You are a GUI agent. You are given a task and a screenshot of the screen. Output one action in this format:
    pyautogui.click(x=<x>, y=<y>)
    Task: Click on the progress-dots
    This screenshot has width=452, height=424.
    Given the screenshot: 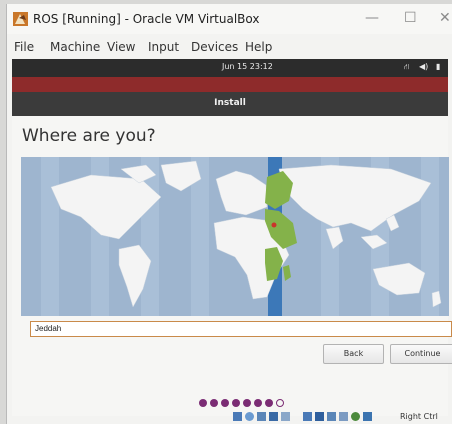 What is the action you would take?
    pyautogui.click(x=243, y=401)
    